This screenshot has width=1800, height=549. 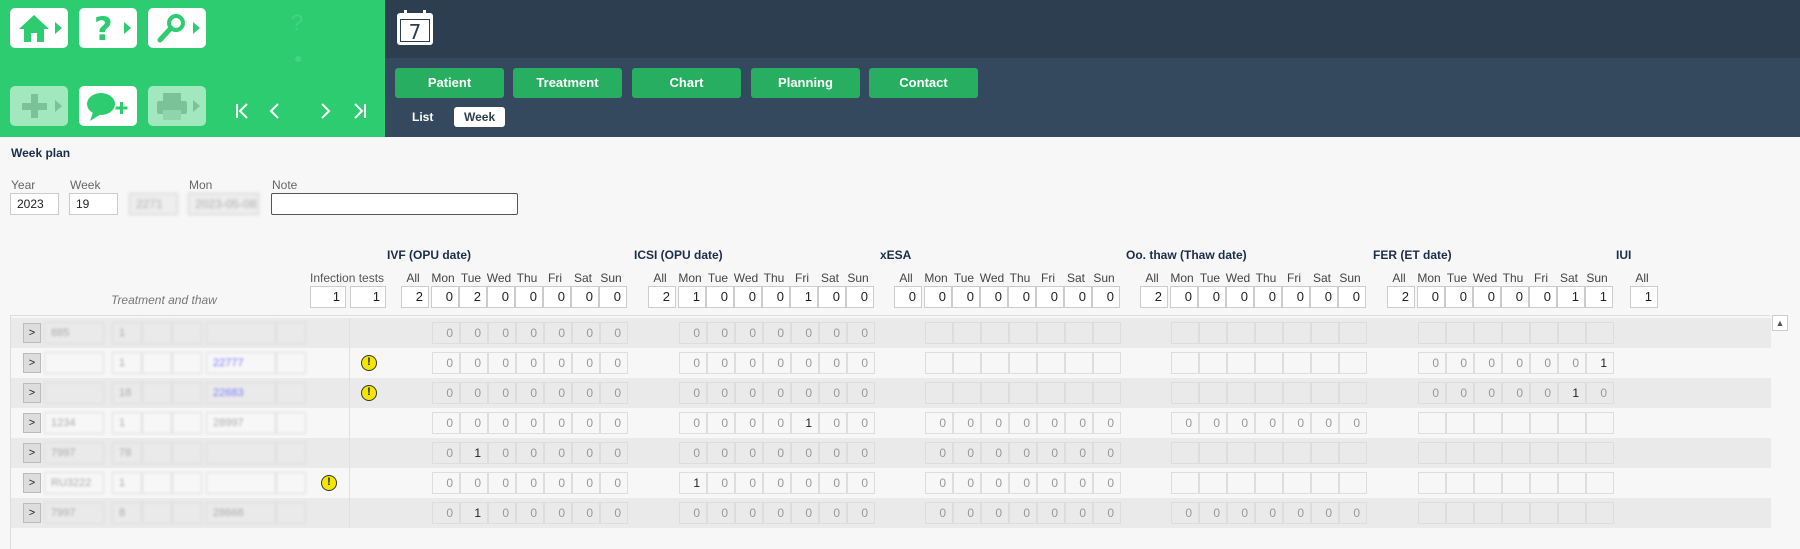 What do you see at coordinates (1572, 393) in the screenshot?
I see `fer-day-cell: 1` at bounding box center [1572, 393].